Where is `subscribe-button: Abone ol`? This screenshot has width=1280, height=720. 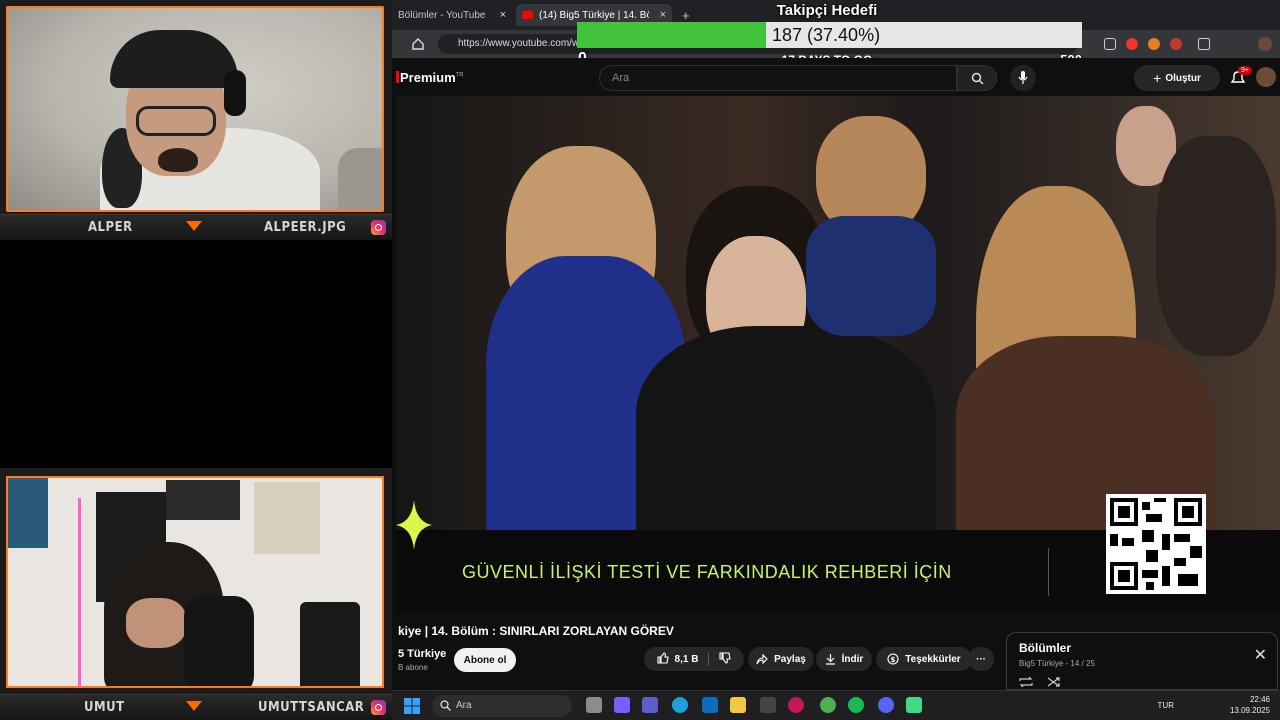 subscribe-button: Abone ol is located at coordinates (485, 660).